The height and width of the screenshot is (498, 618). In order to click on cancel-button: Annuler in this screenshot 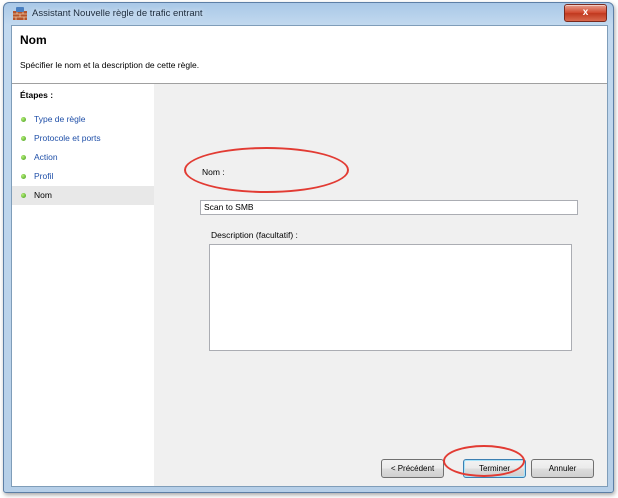, I will do `click(562, 468)`.